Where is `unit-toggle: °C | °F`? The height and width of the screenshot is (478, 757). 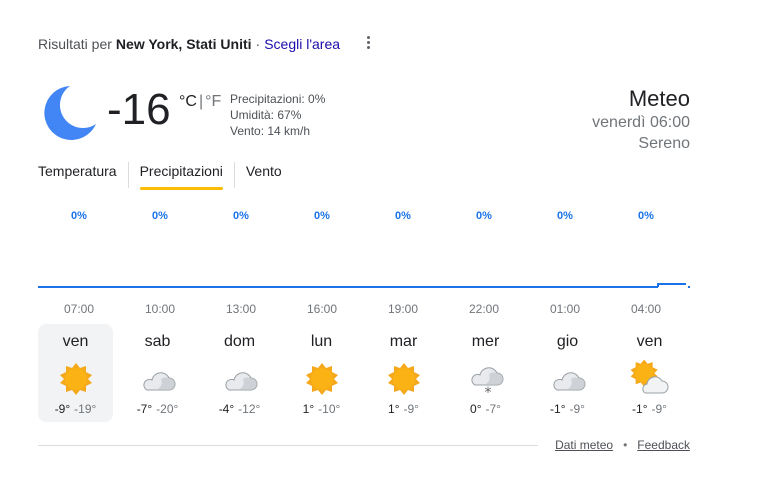 unit-toggle: °C | °F is located at coordinates (200, 102).